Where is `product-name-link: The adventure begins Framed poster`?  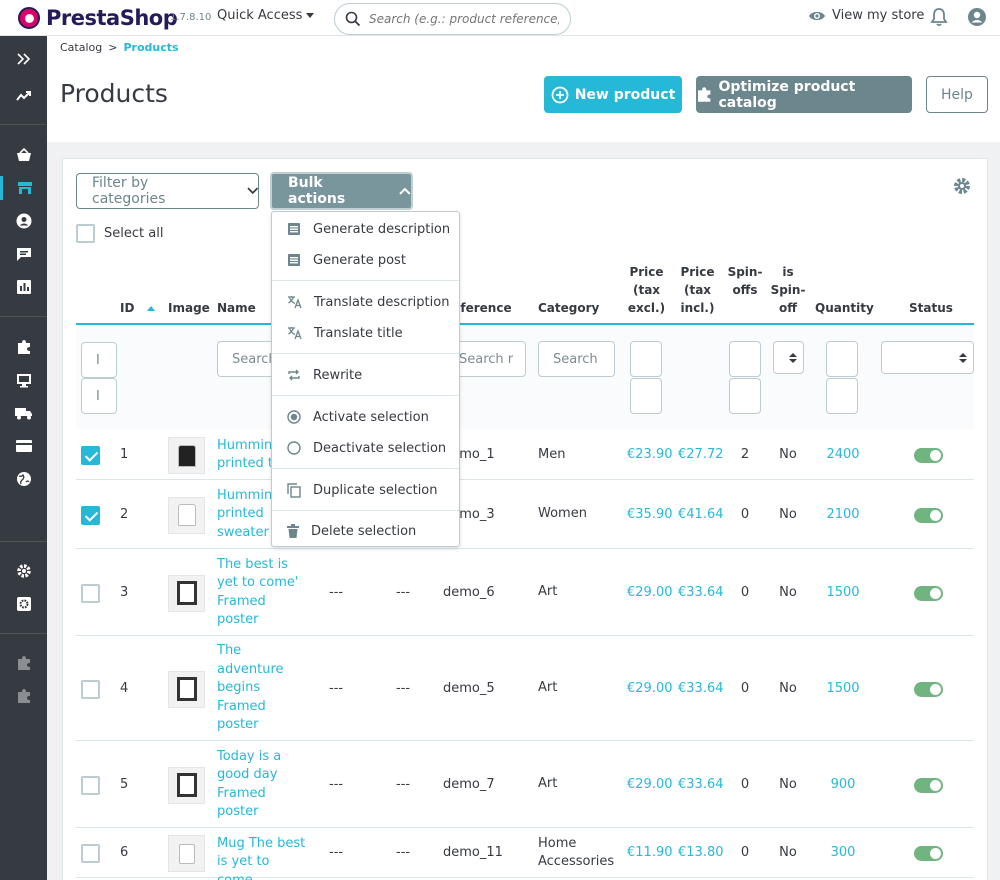 product-name-link: The adventure begins Framed poster is located at coordinates (262, 688).